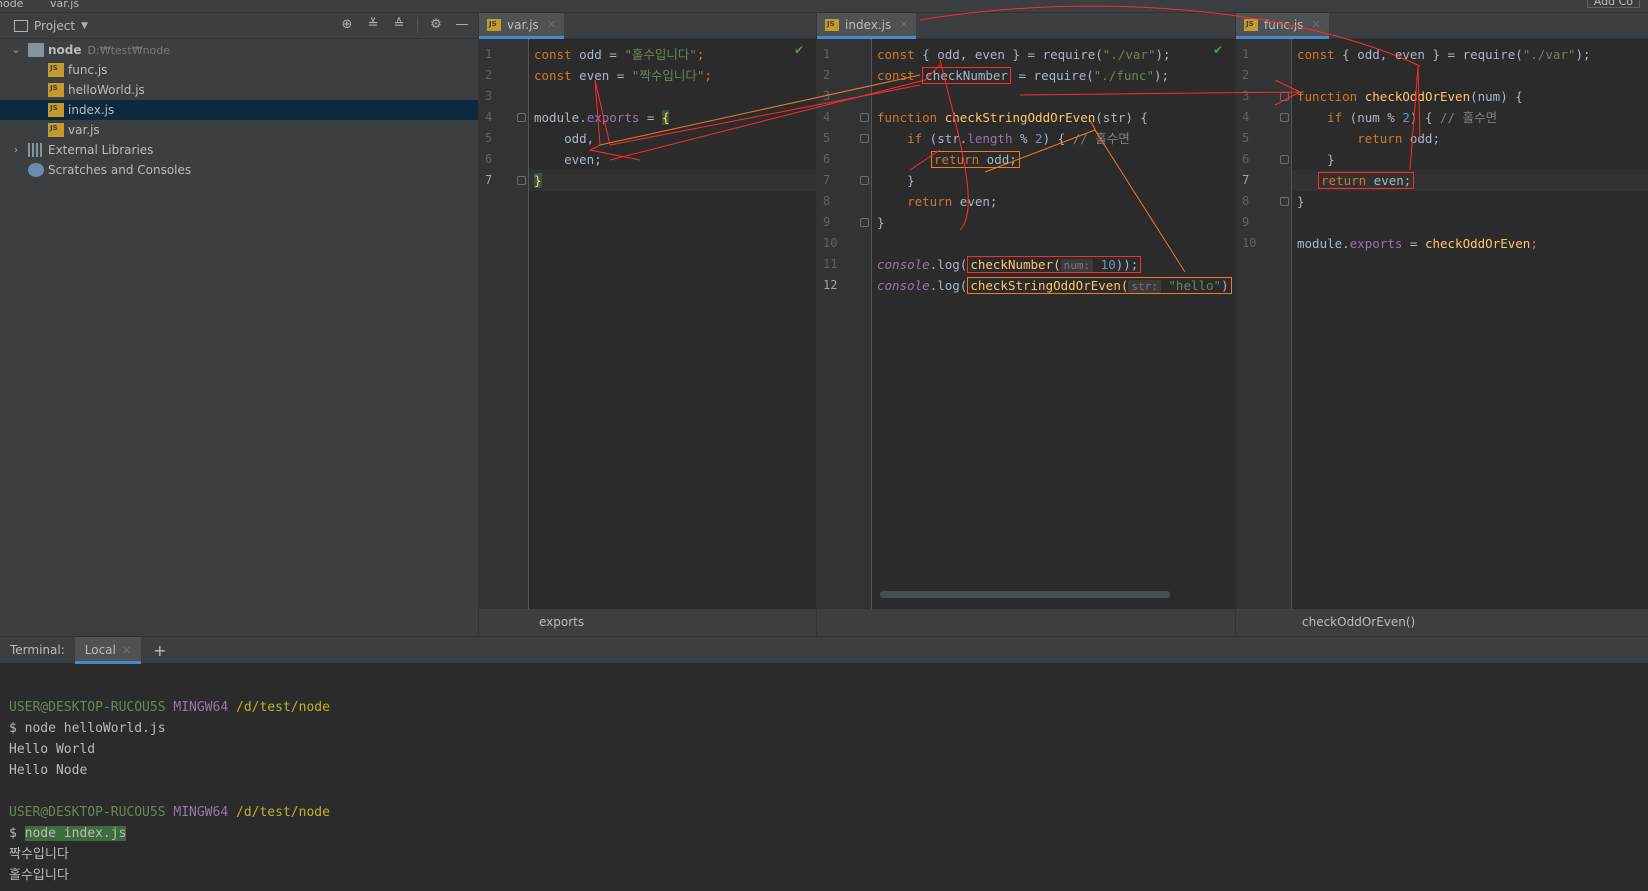  I want to click on external-libraries-label: External Libraries, so click(101, 150).